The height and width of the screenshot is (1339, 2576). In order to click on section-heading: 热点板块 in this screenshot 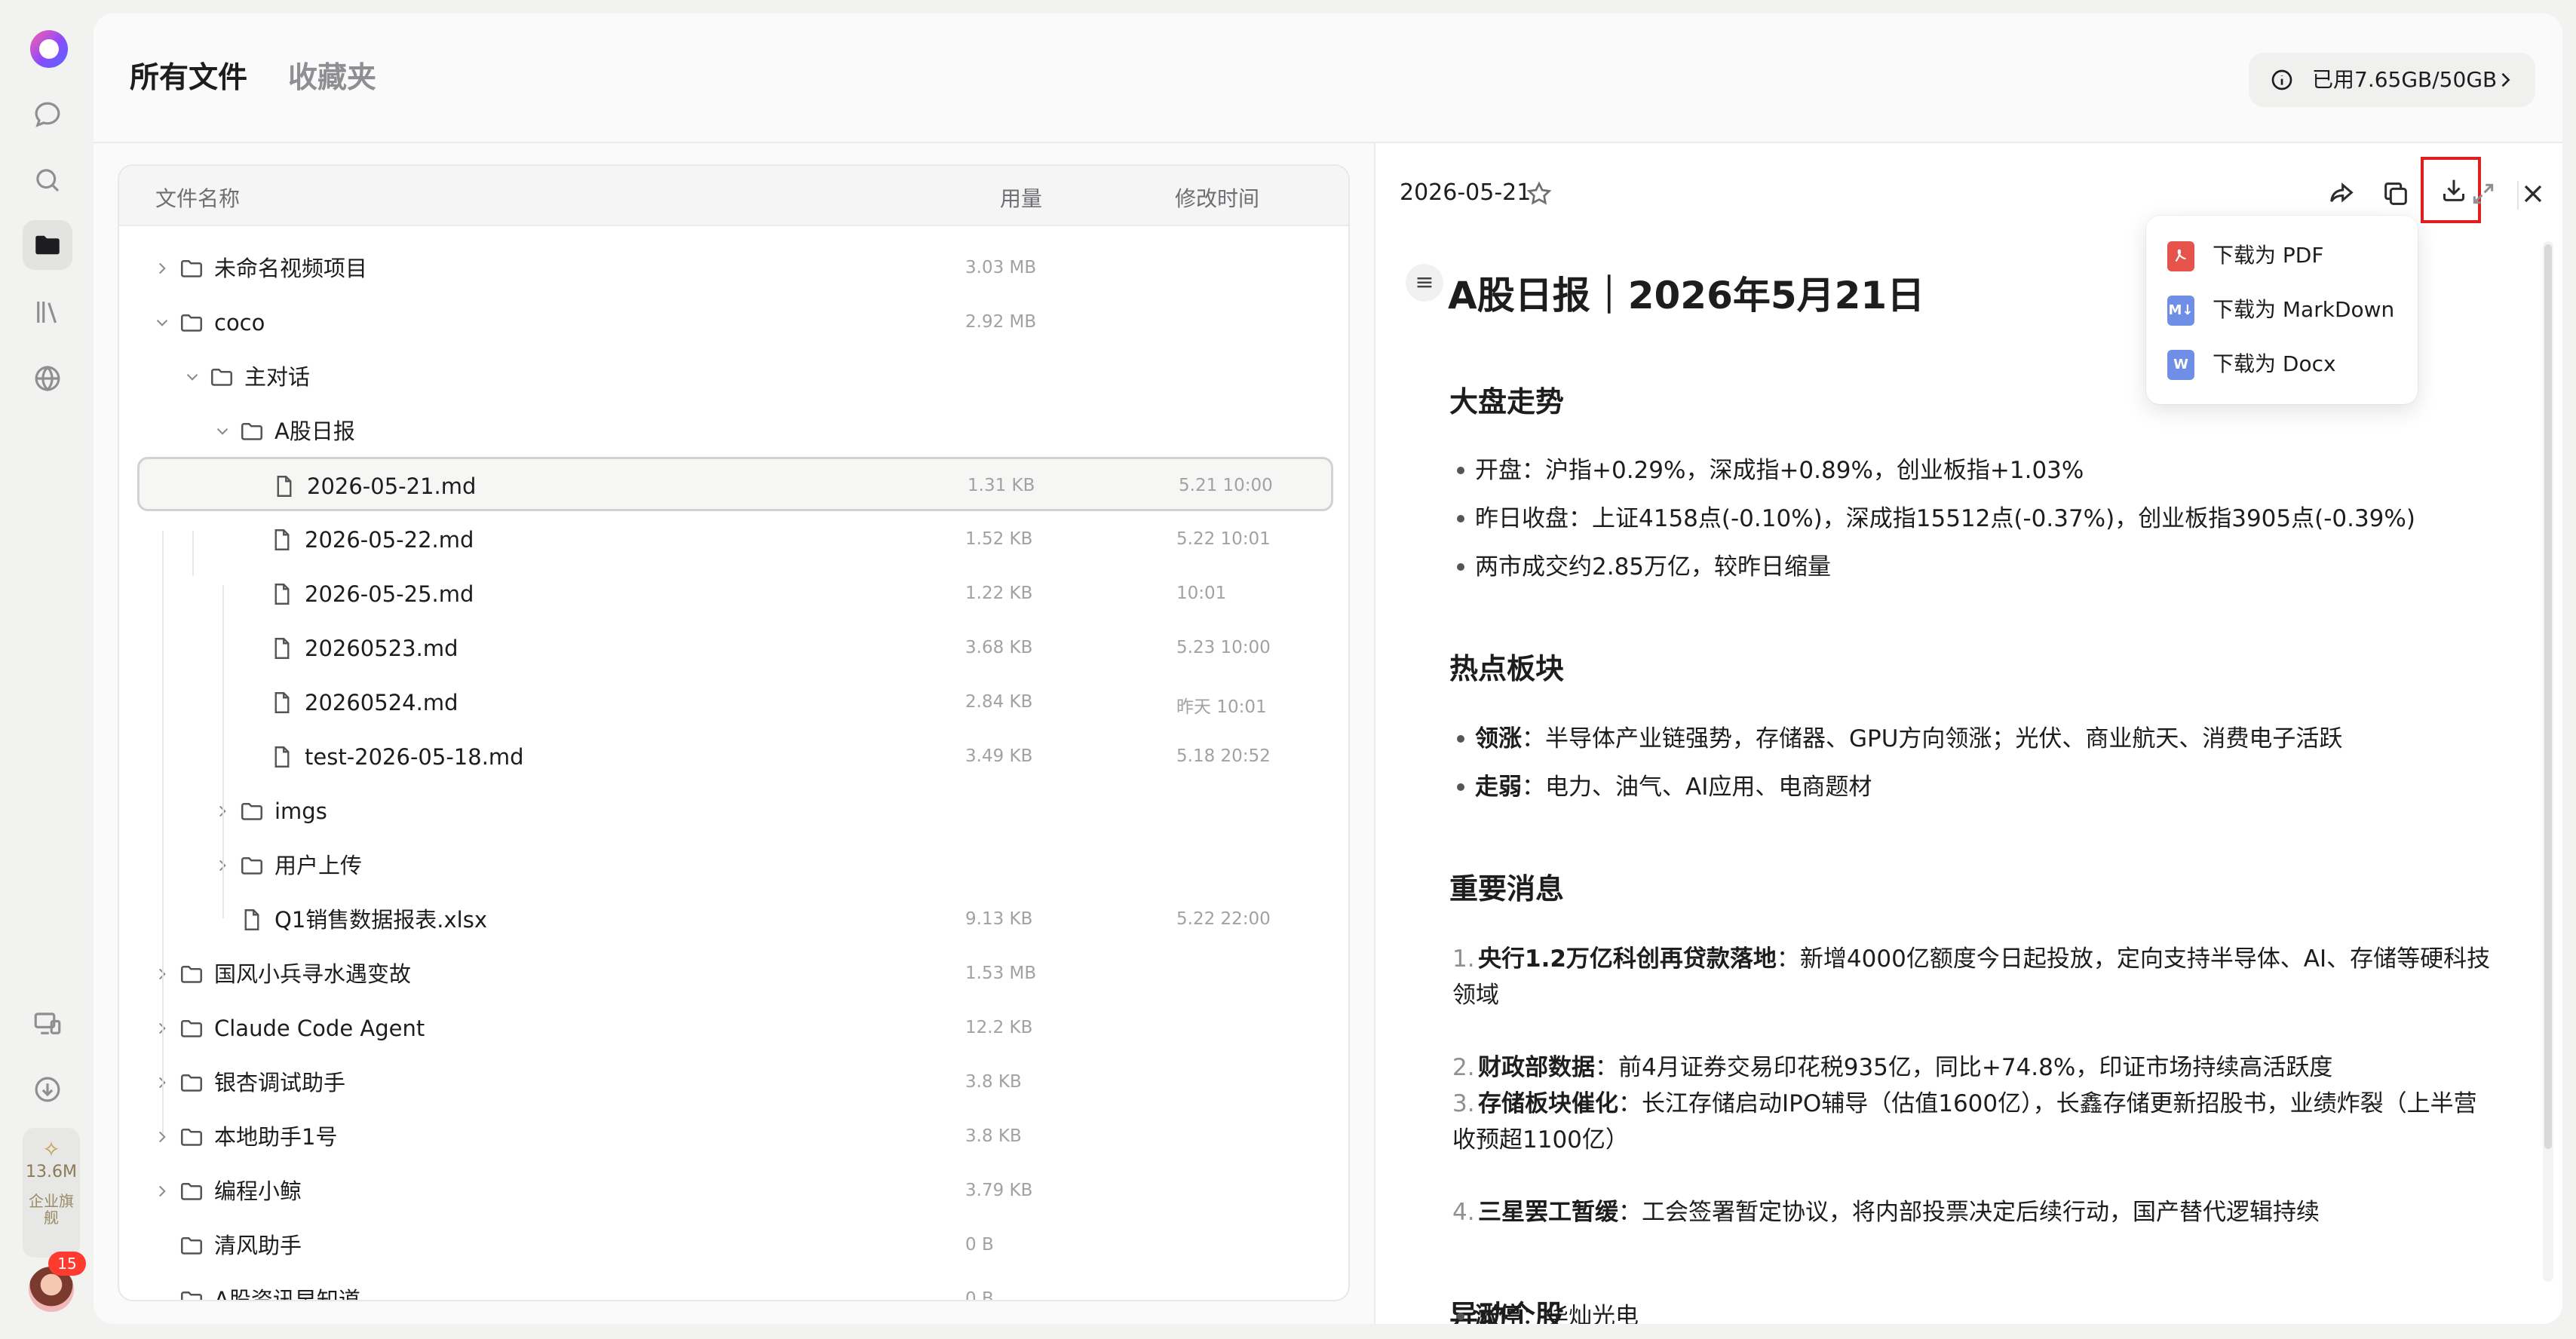, I will do `click(1507, 669)`.